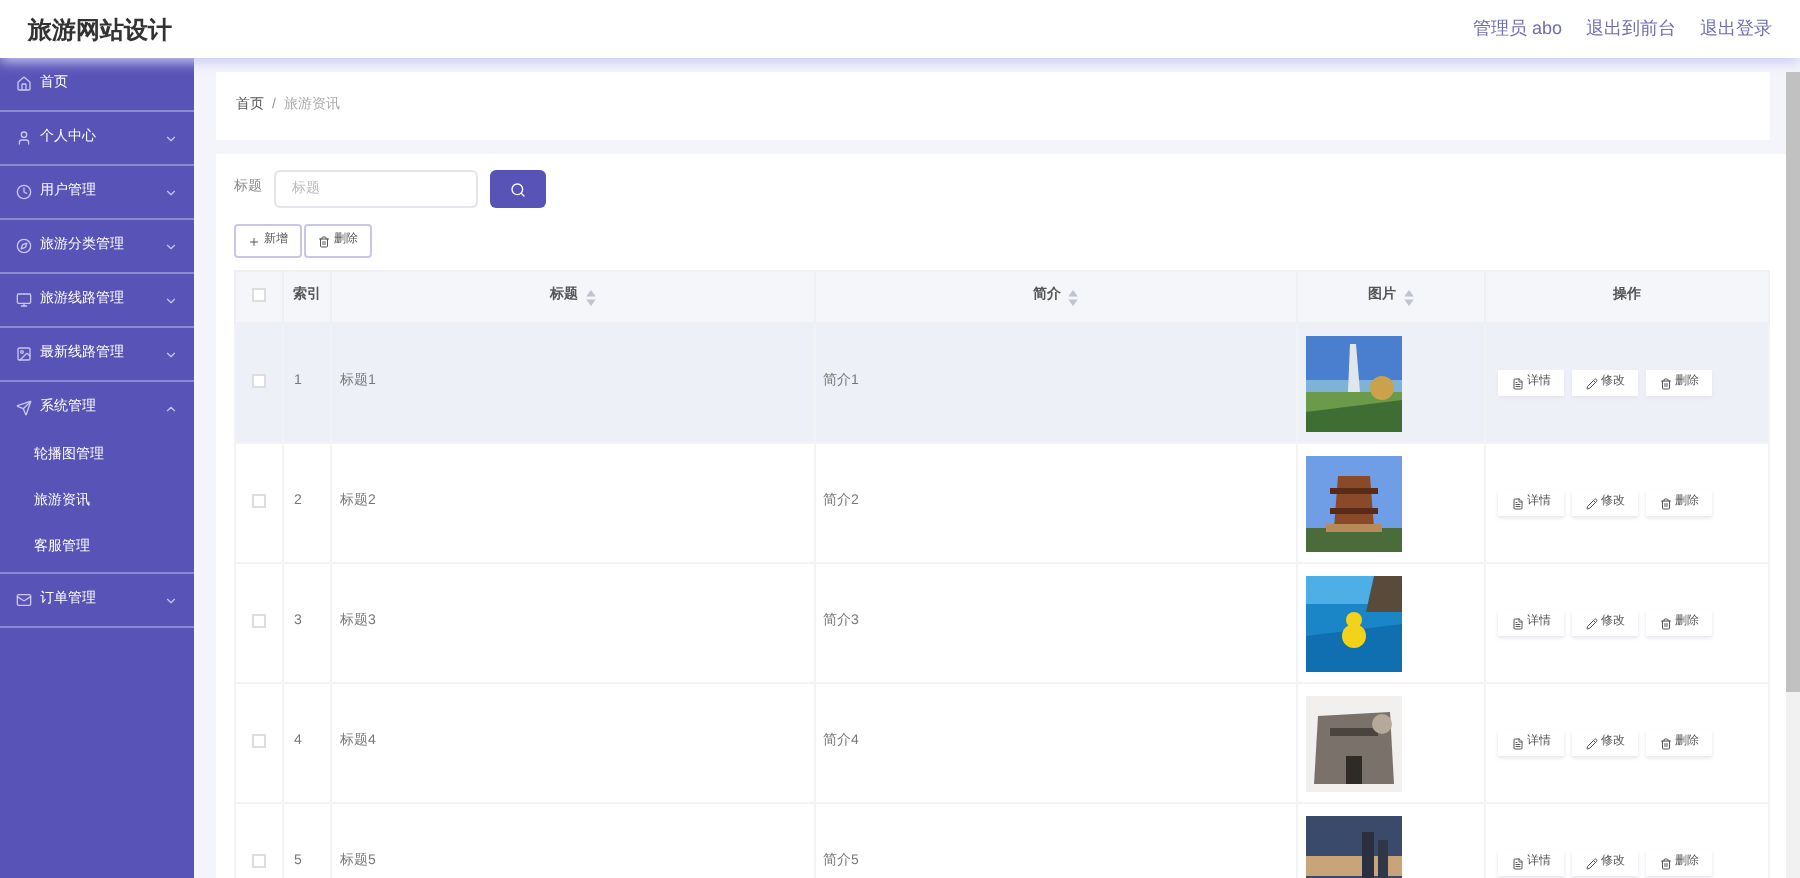 The width and height of the screenshot is (1800, 878). What do you see at coordinates (100, 30) in the screenshot?
I see `site-title: 旅游网站设计` at bounding box center [100, 30].